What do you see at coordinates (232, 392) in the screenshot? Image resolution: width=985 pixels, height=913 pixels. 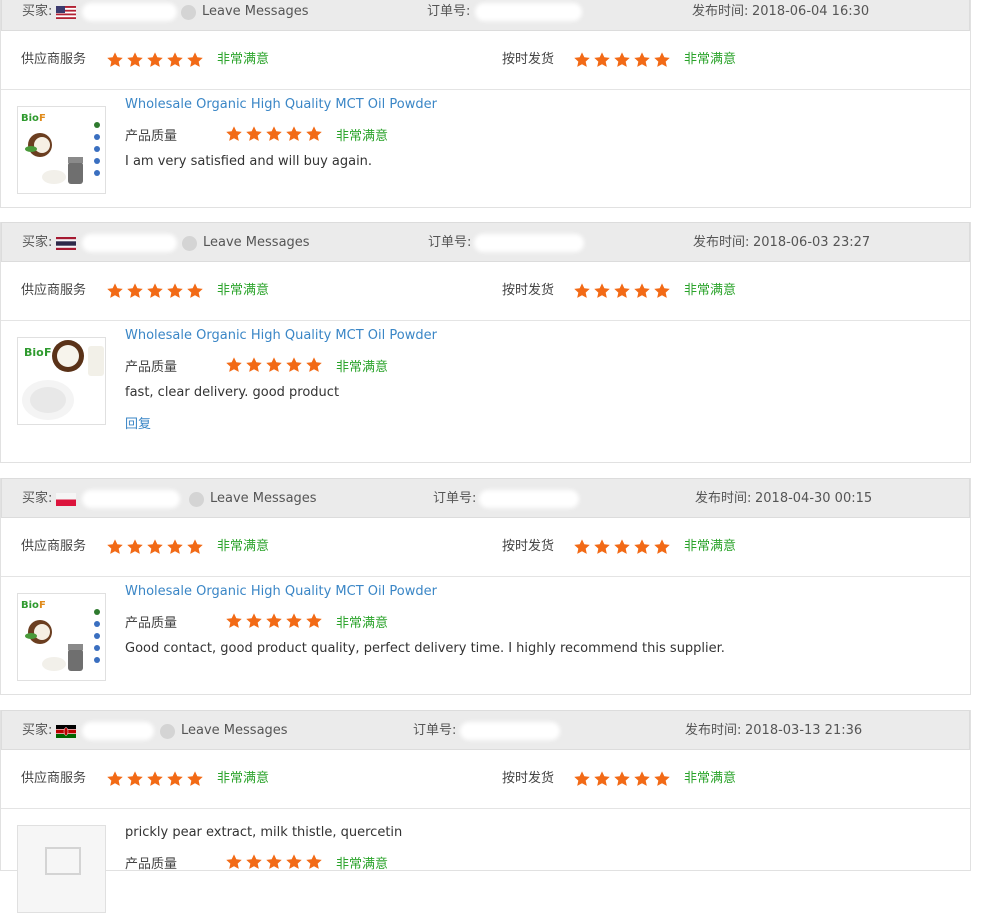 I see `review-comment: fast, clear delivery. good product` at bounding box center [232, 392].